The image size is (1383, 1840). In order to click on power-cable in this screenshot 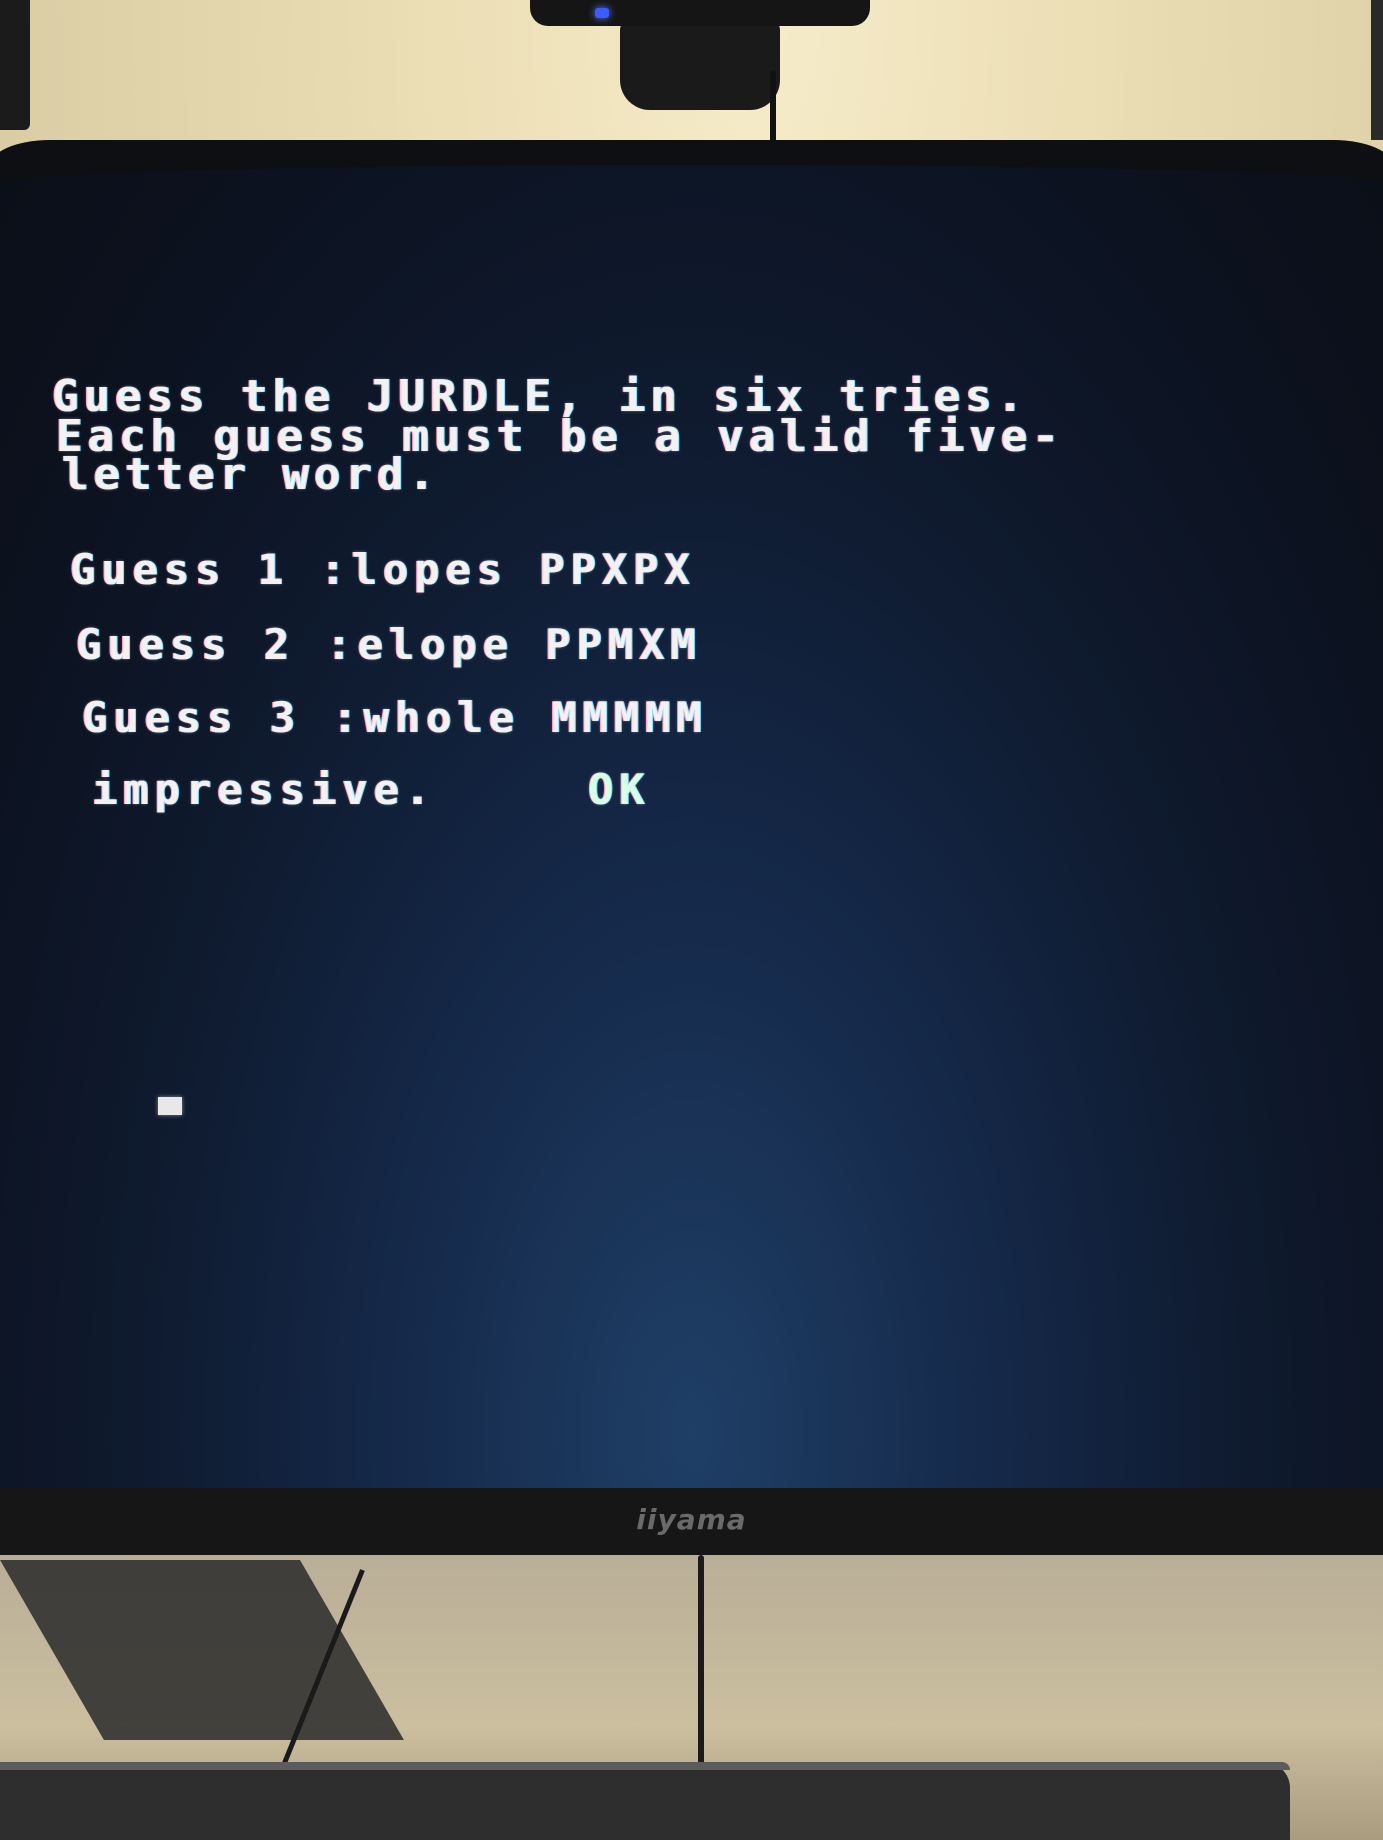, I will do `click(701, 1670)`.